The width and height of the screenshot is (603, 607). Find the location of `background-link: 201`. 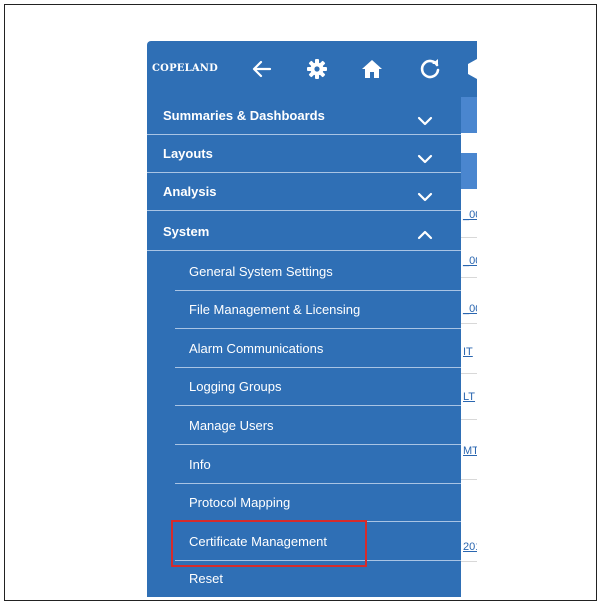

background-link: 201 is located at coordinates (470, 547).